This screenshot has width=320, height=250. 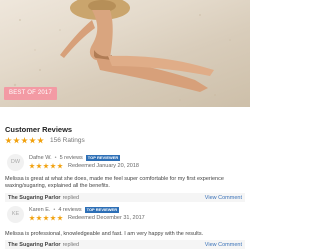 What do you see at coordinates (71, 157) in the screenshot?
I see `review-count: 5 reviews` at bounding box center [71, 157].